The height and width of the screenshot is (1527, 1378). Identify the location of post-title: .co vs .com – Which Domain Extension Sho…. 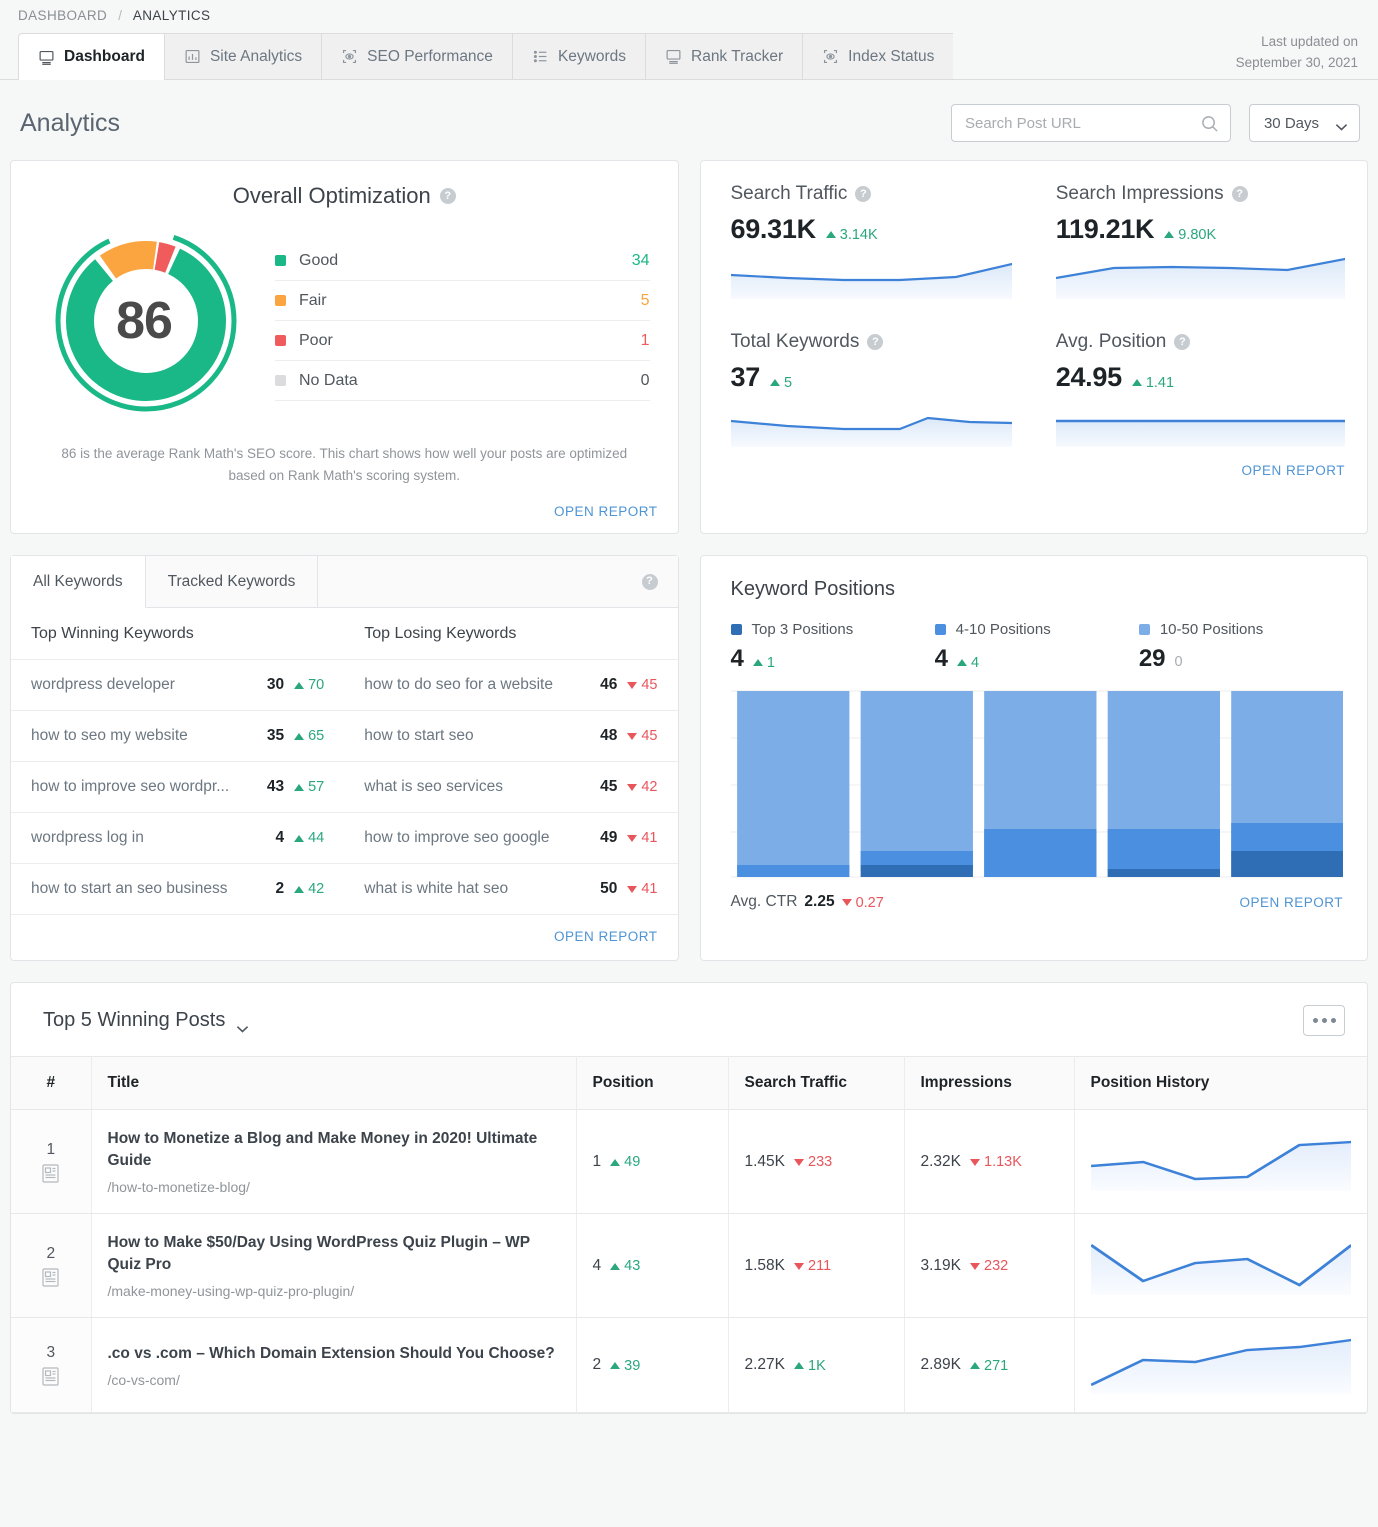
(334, 1354).